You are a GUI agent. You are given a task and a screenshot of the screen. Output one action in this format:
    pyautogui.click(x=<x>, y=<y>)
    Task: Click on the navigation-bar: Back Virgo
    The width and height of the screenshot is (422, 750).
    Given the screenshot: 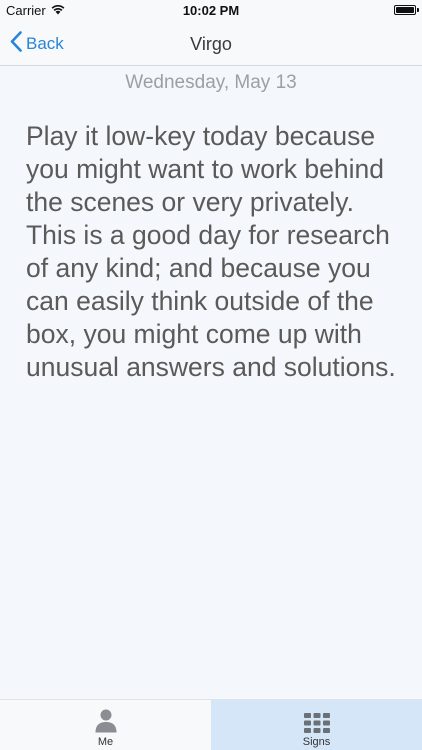 What is the action you would take?
    pyautogui.click(x=211, y=44)
    